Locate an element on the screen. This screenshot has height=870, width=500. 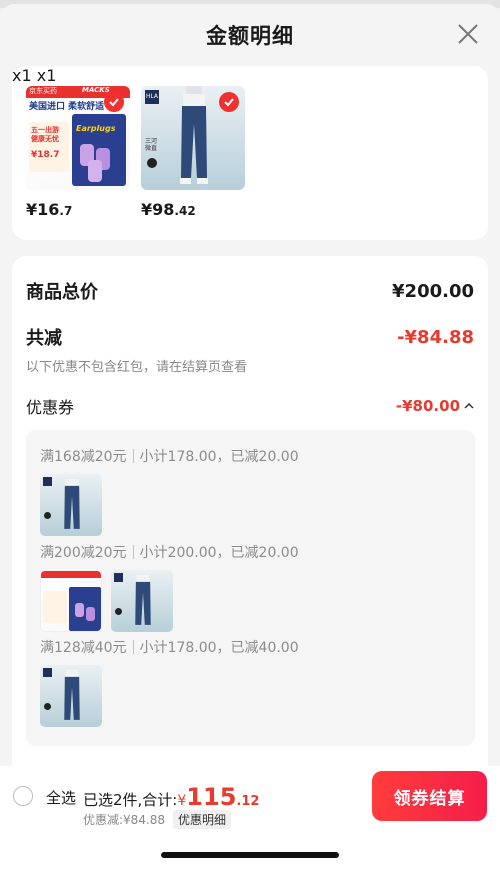
coupon-line: 满168减20元 小计178.00，已减20.00 is located at coordinates (169, 456).